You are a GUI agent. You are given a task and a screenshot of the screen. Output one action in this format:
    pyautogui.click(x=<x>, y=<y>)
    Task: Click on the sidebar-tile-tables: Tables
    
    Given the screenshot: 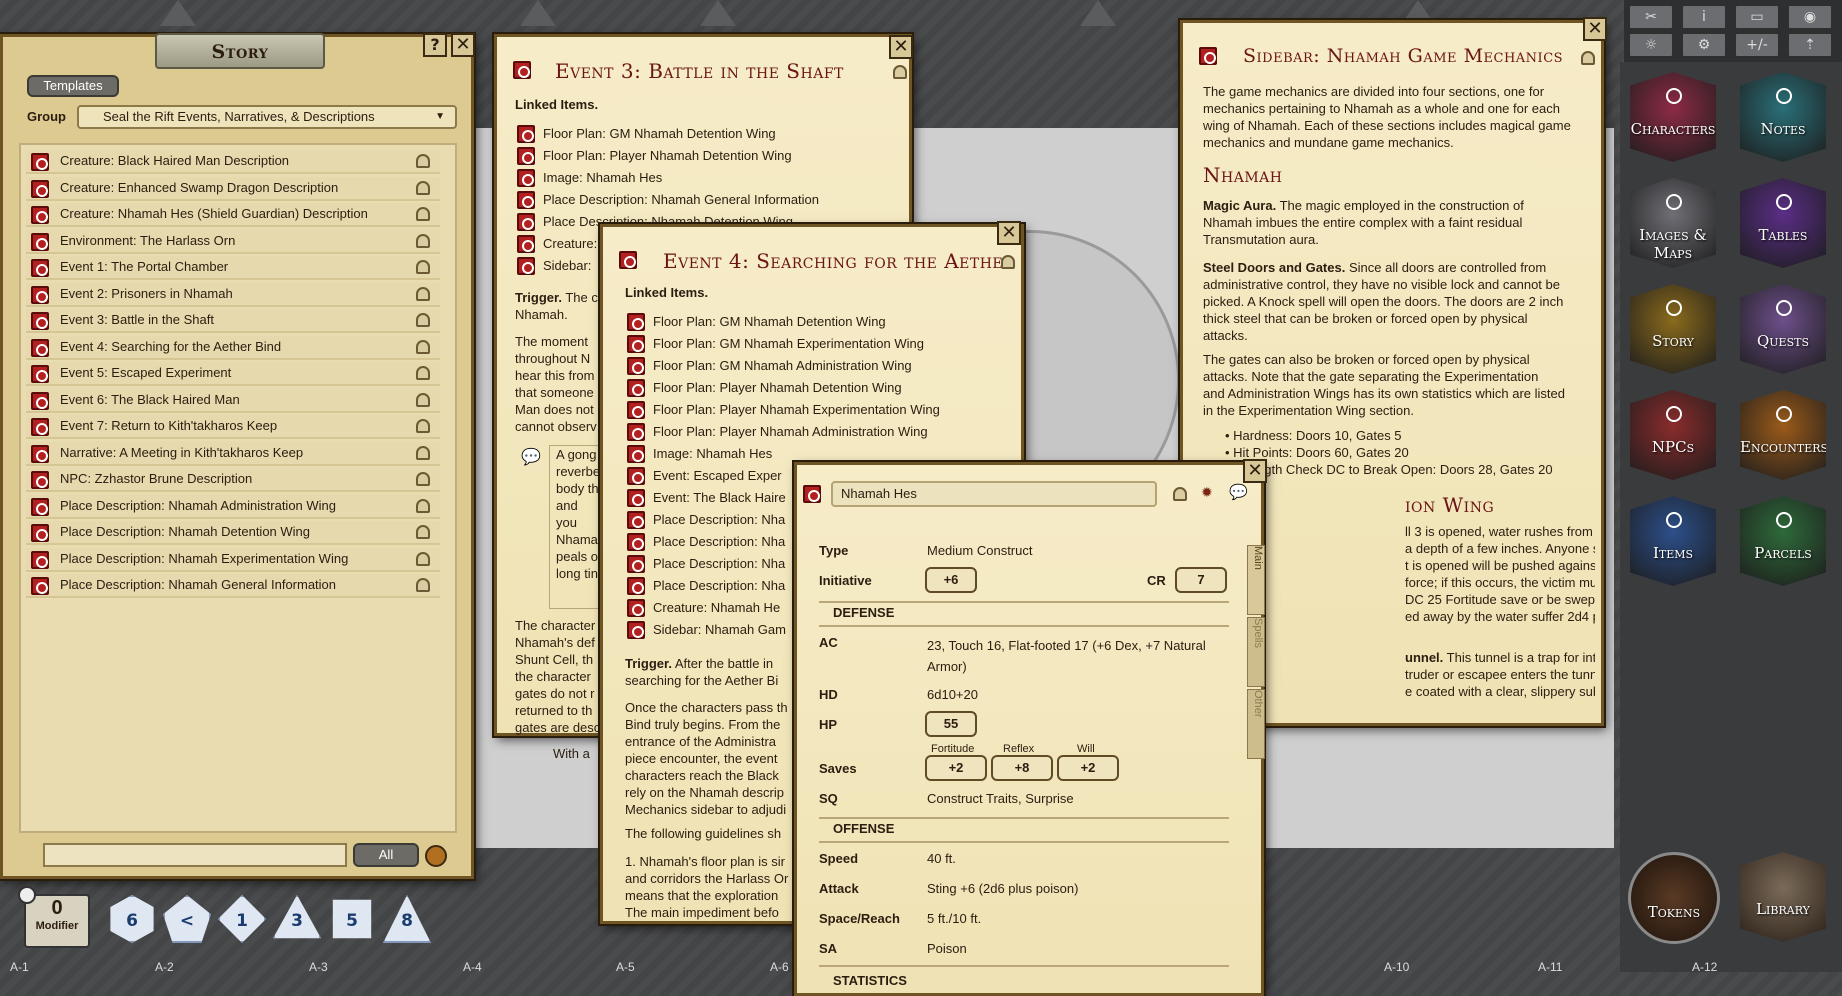 What is the action you would take?
    pyautogui.click(x=1783, y=223)
    